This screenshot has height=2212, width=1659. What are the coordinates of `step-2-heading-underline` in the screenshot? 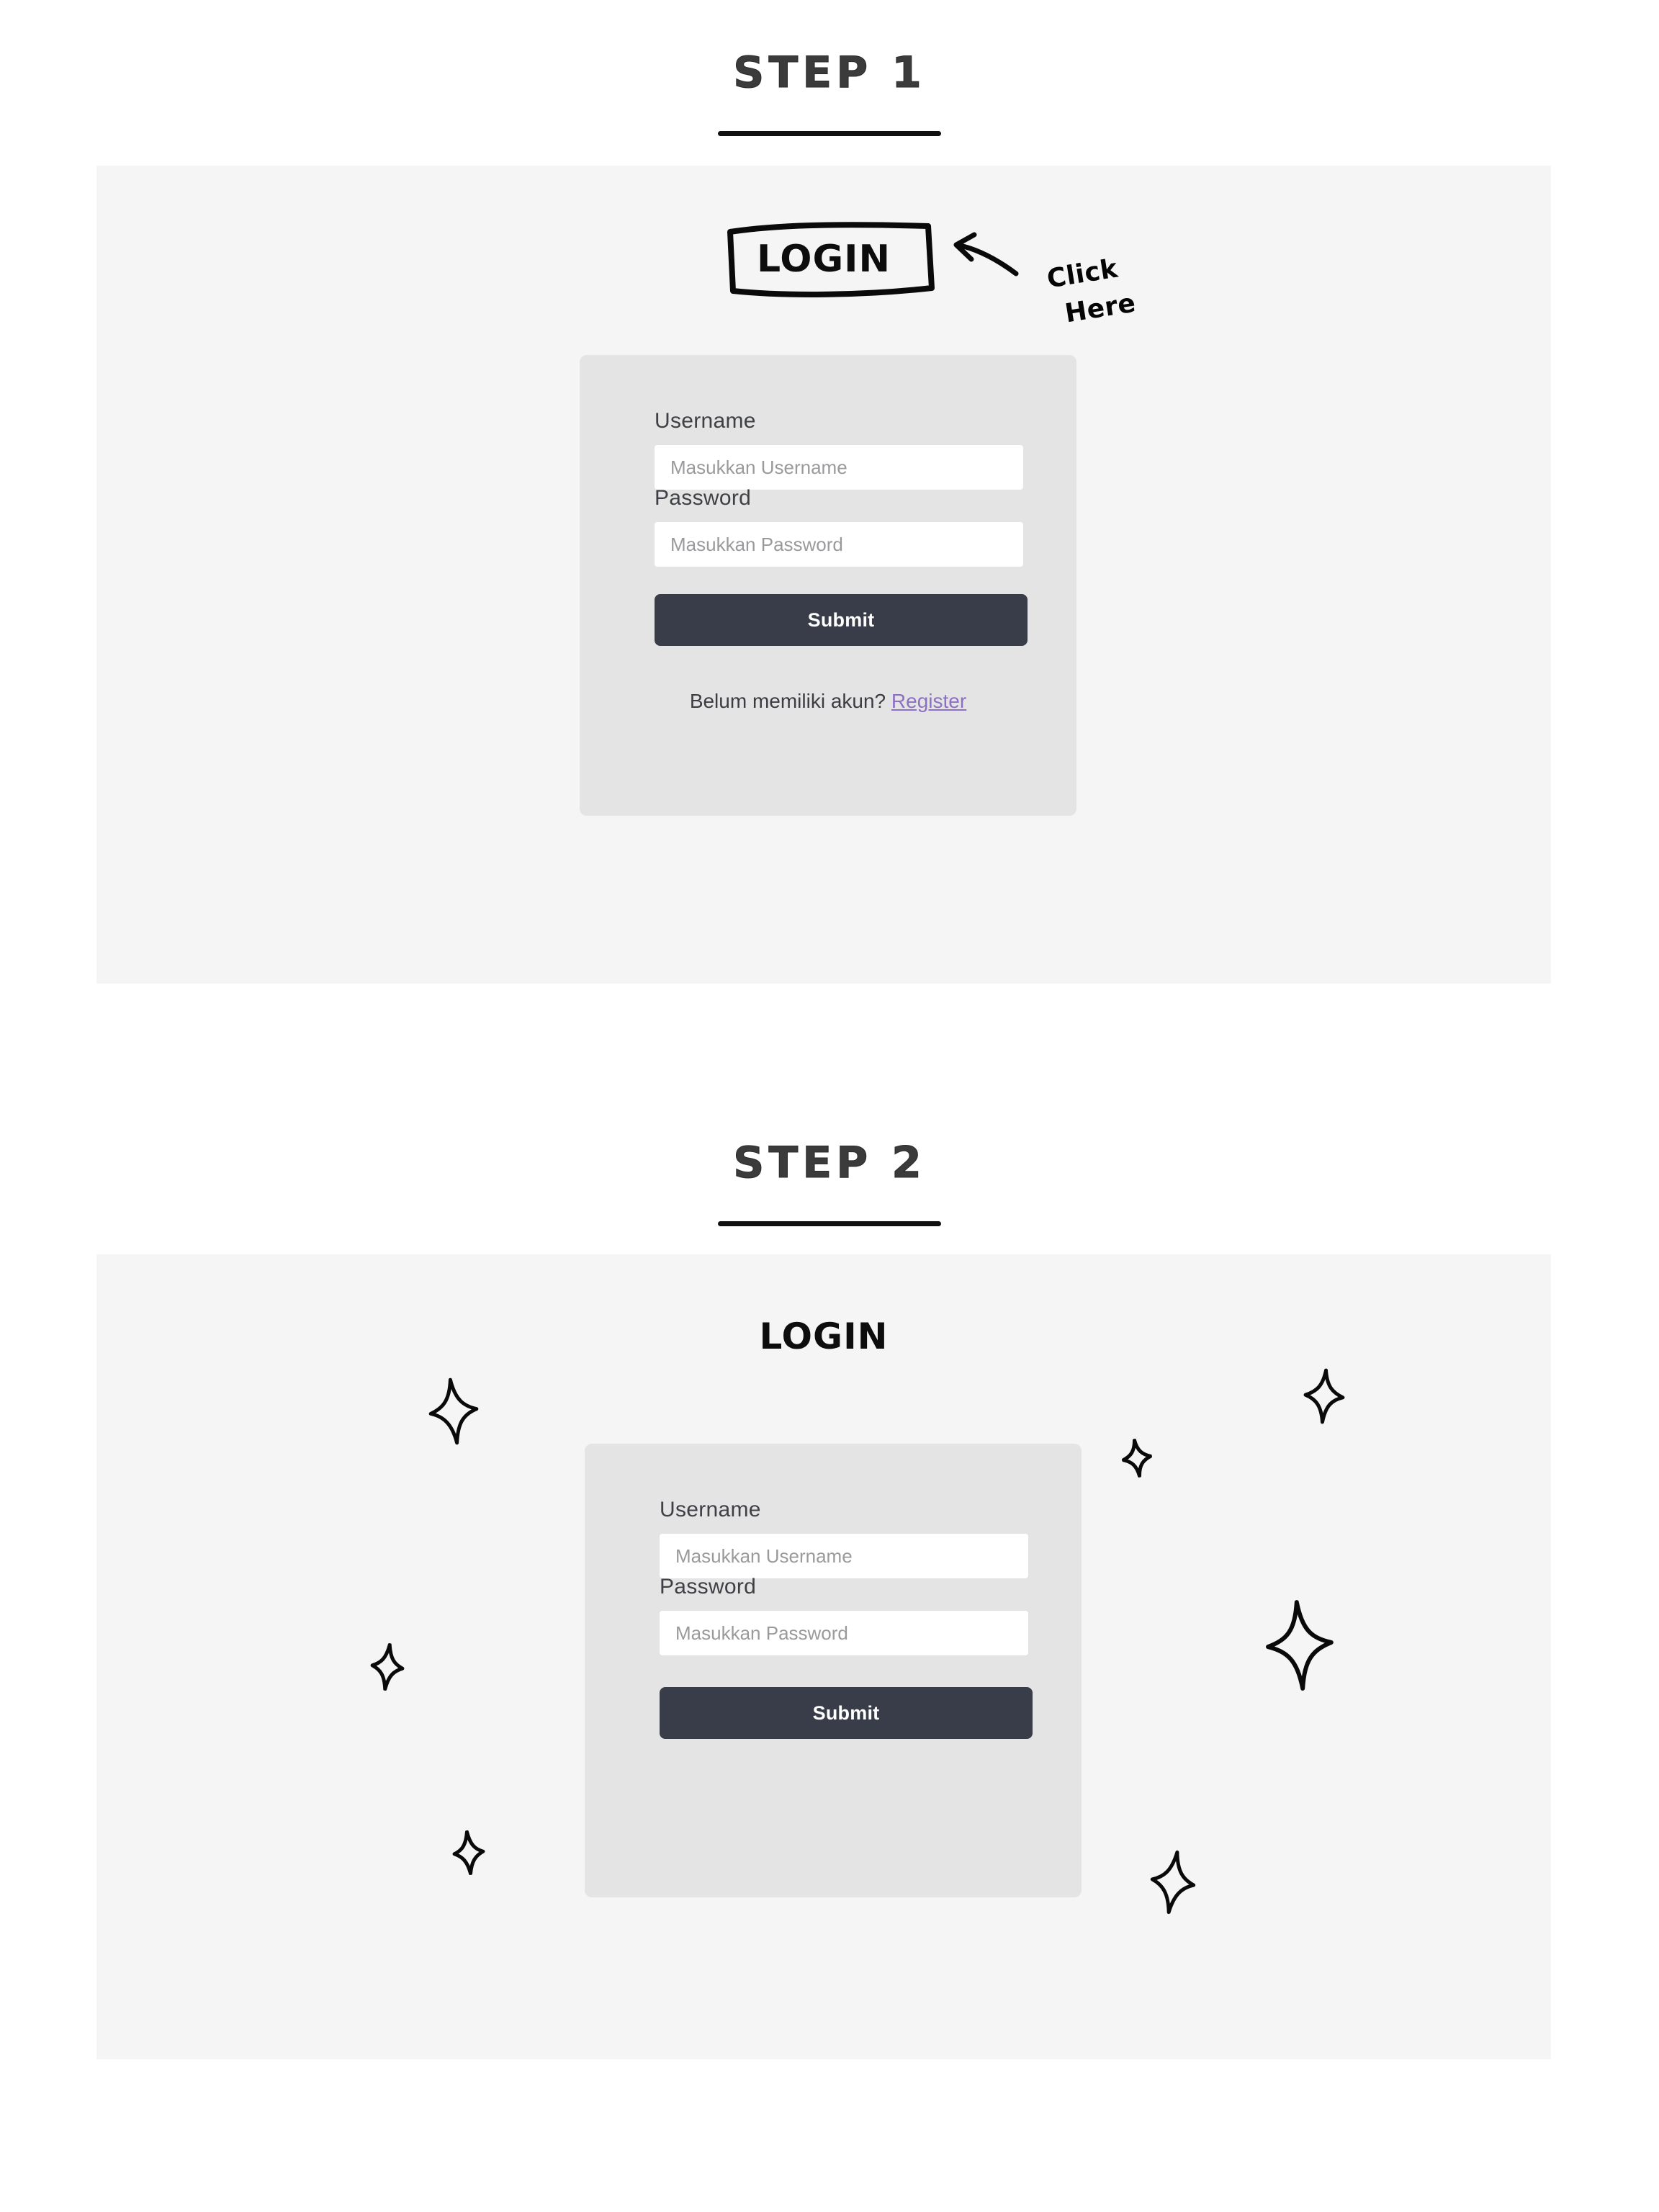 It's located at (829, 1224).